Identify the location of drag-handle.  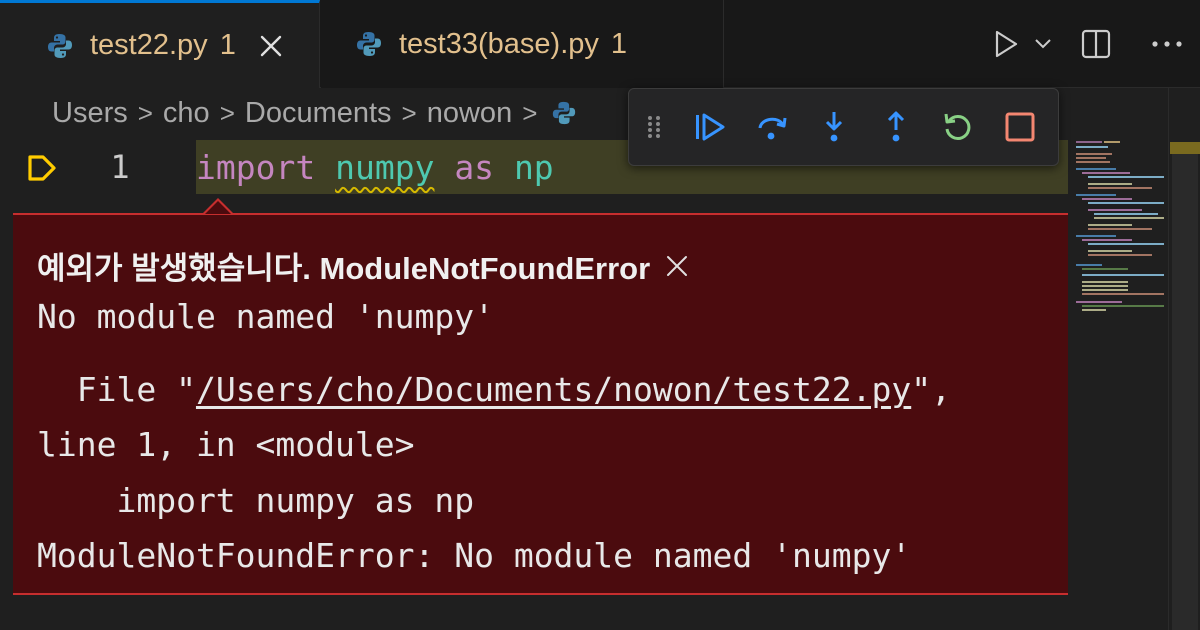
(654, 127).